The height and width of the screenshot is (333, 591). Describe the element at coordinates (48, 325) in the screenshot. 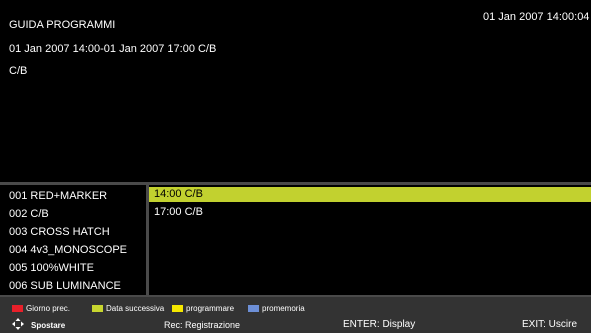

I see `move-hint: Spostare` at that location.